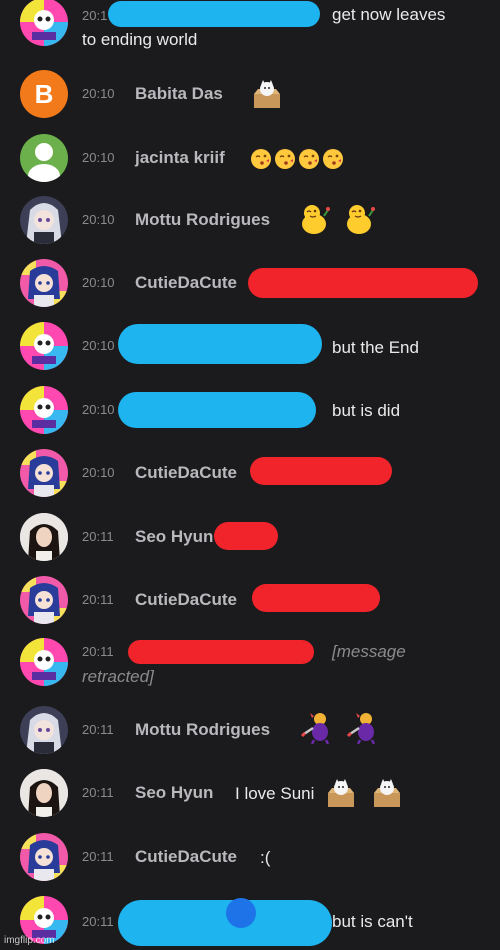  I want to click on chat-message: B 20:10 Babita Das, so click(250, 96).